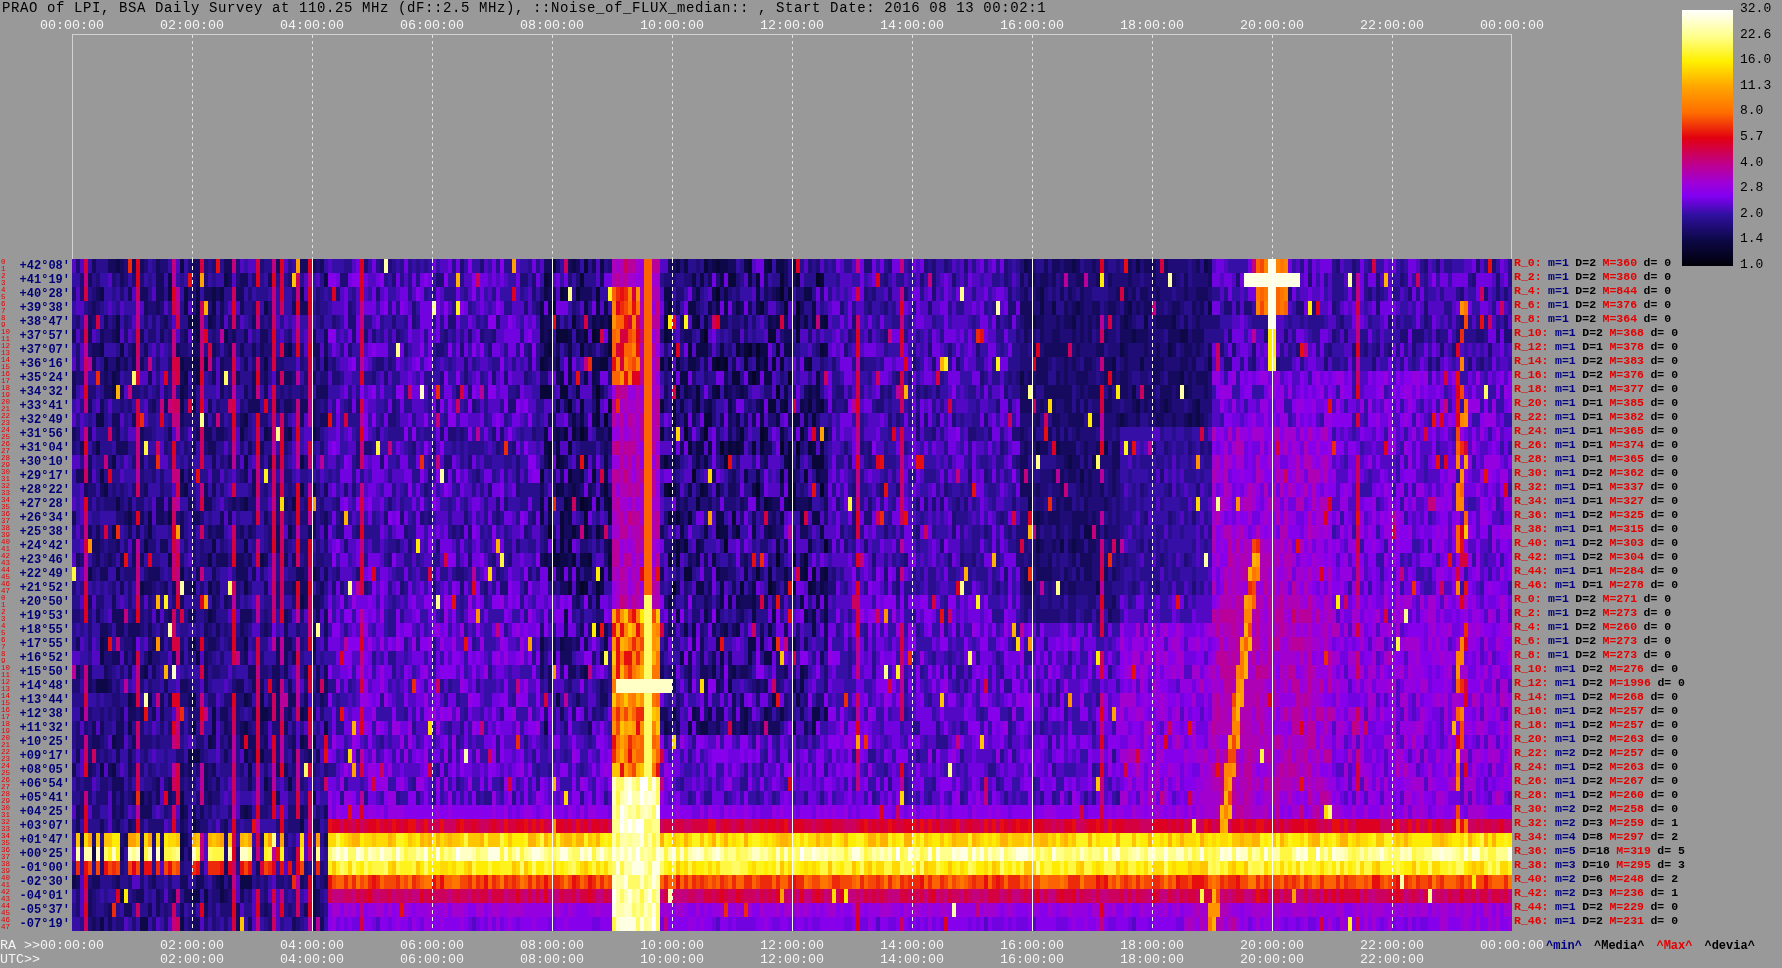  Describe the element at coordinates (1032, 25) in the screenshot. I see `time-axis-label: 16:00:00` at that location.